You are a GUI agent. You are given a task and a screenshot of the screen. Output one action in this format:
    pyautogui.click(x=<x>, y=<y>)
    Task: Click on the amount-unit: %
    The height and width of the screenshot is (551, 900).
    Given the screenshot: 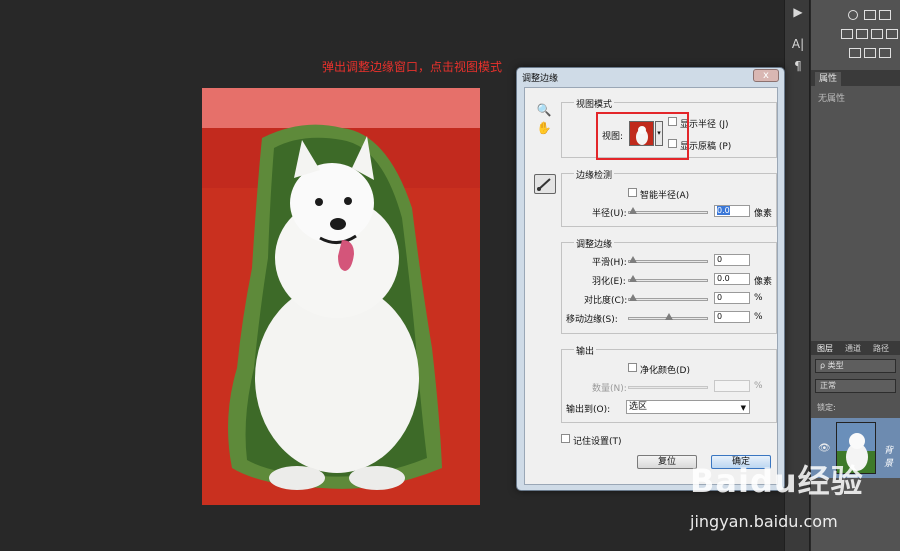 What is the action you would take?
    pyautogui.click(x=758, y=386)
    